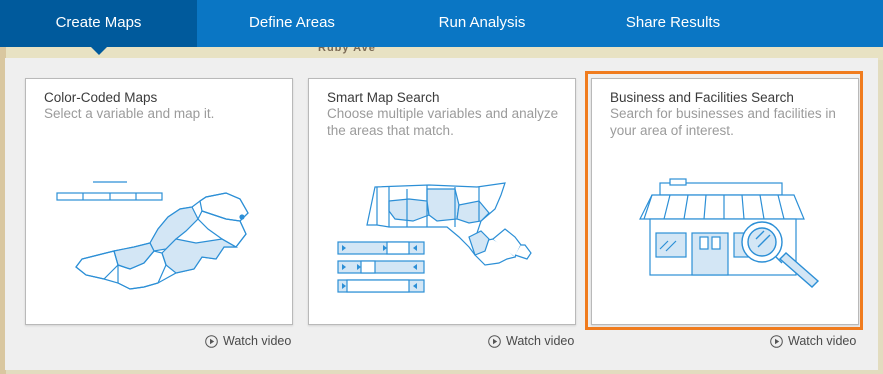 The height and width of the screenshot is (374, 883). I want to click on watch-video-link-2: Watch video, so click(531, 342).